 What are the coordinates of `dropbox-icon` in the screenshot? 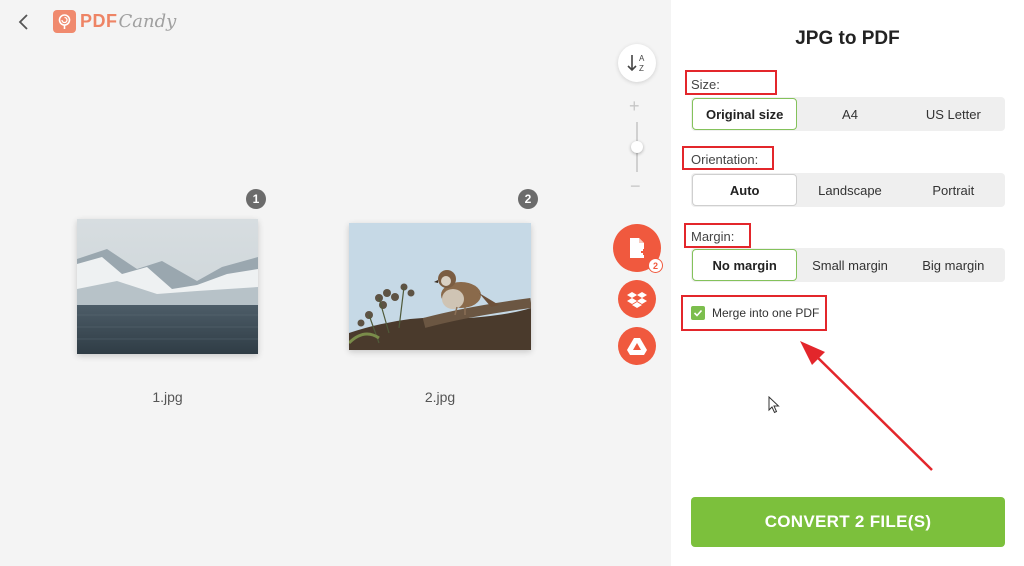 It's located at (637, 300).